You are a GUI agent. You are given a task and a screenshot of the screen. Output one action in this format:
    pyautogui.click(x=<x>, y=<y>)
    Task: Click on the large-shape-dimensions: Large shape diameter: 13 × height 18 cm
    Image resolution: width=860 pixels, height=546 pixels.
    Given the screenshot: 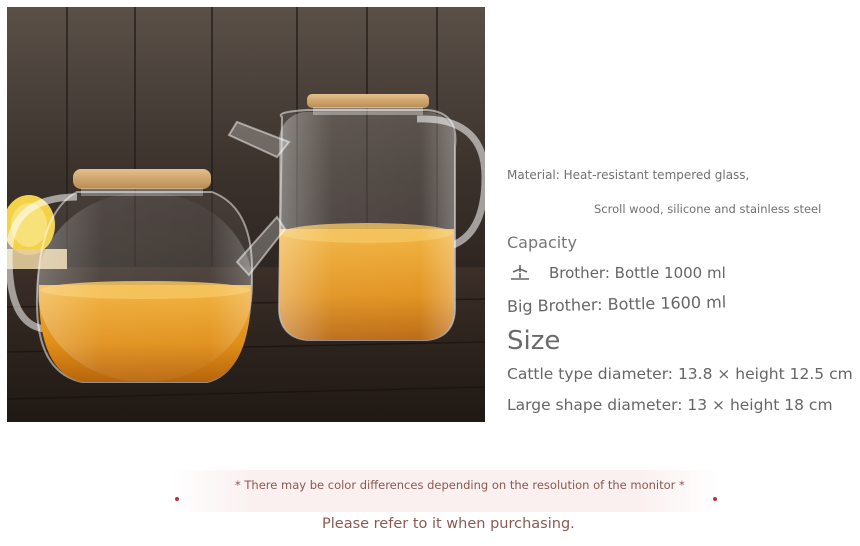 What is the action you would take?
    pyautogui.click(x=670, y=405)
    